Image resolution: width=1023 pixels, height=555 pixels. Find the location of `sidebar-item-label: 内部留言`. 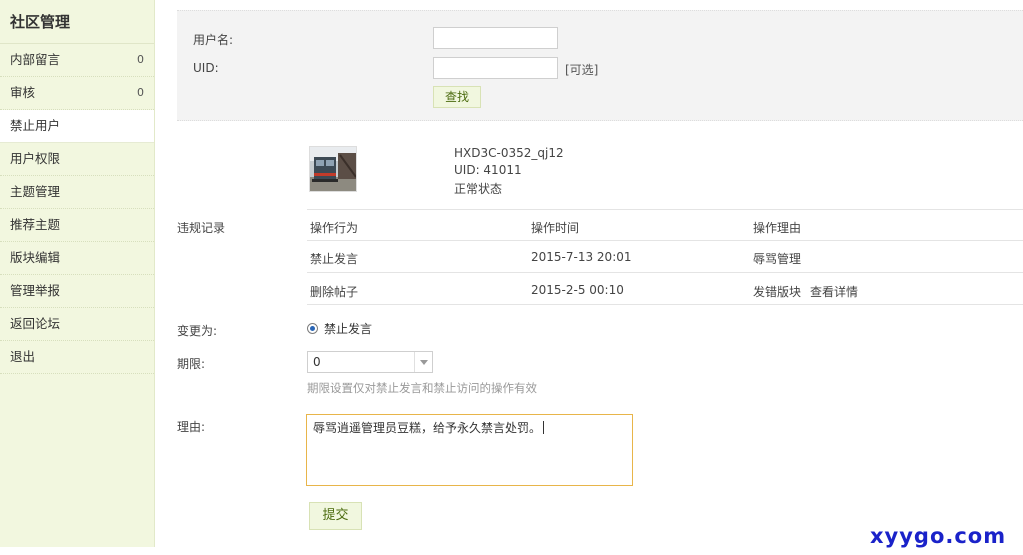

sidebar-item-label: 内部留言 is located at coordinates (35, 59).